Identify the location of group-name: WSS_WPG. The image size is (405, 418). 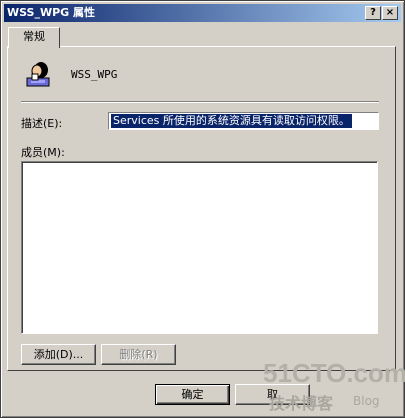
(94, 74).